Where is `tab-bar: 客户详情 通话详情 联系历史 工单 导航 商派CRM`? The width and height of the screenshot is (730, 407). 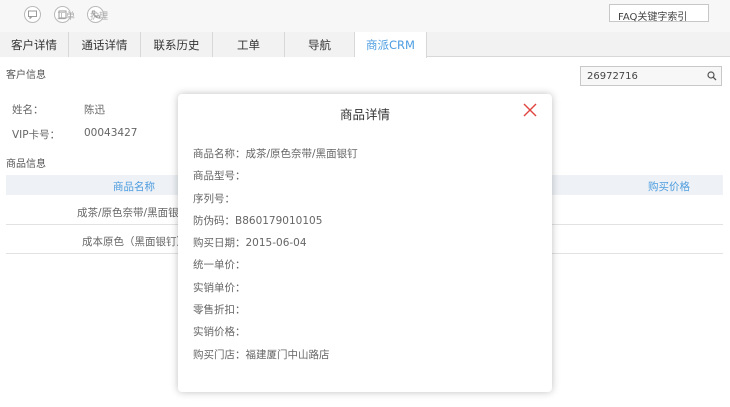
tab-bar: 客户详情 通话详情 联系历史 工单 导航 商派CRM is located at coordinates (365, 45).